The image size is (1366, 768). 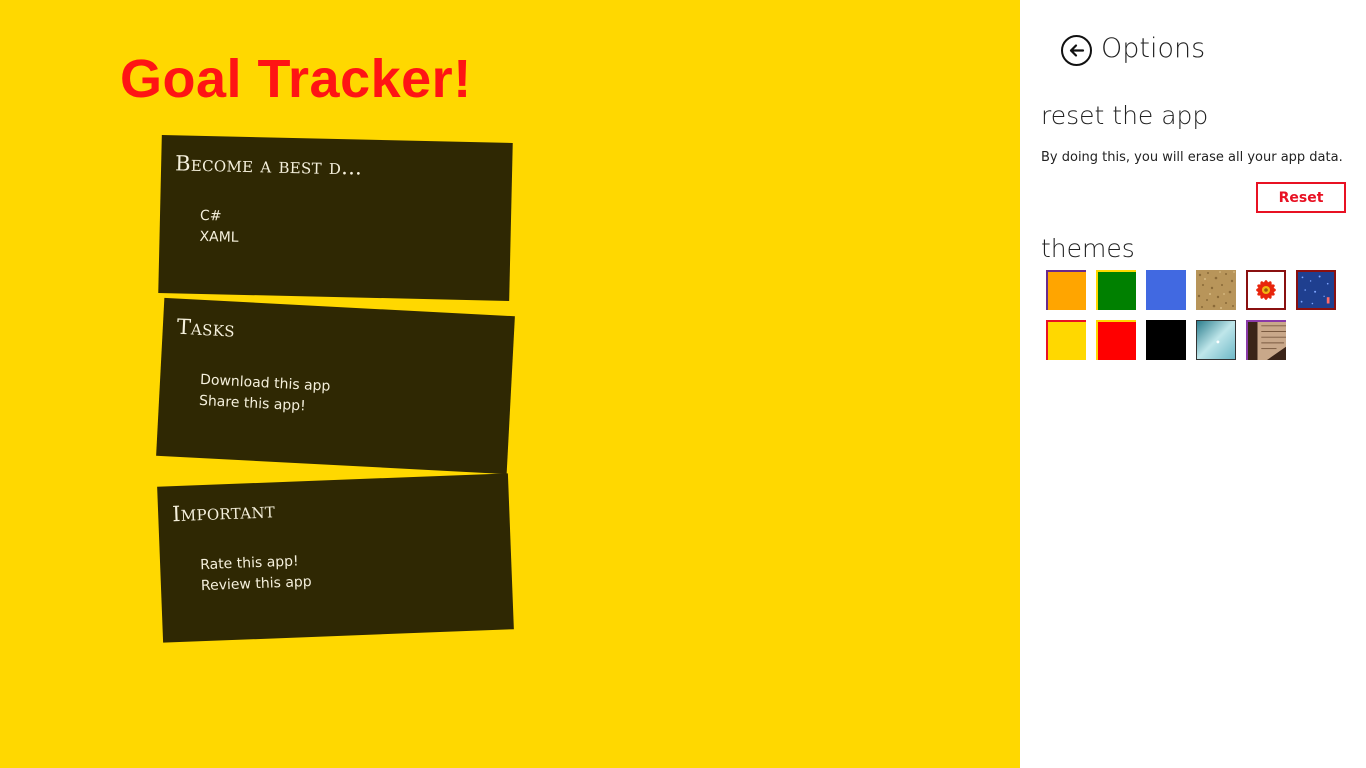 What do you see at coordinates (335, 386) in the screenshot?
I see `goal-card: Tasks Download this app Share this app!` at bounding box center [335, 386].